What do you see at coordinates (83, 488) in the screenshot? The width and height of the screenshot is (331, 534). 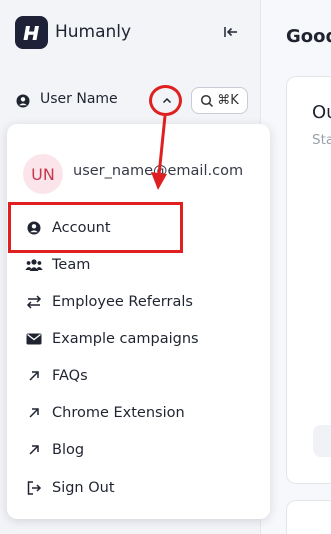 I see `menu-item-label: Sign Out` at bounding box center [83, 488].